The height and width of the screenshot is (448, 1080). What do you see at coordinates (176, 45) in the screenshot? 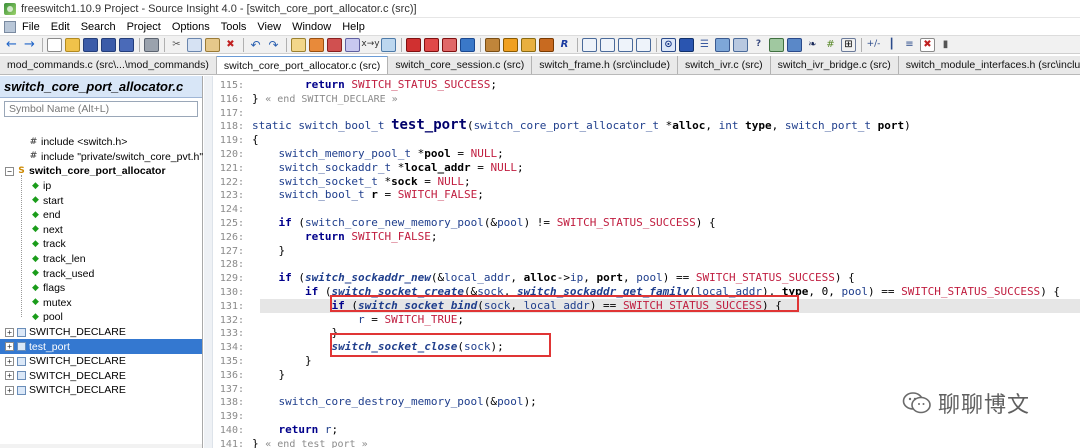
I see `cut-icon: ✂` at bounding box center [176, 45].